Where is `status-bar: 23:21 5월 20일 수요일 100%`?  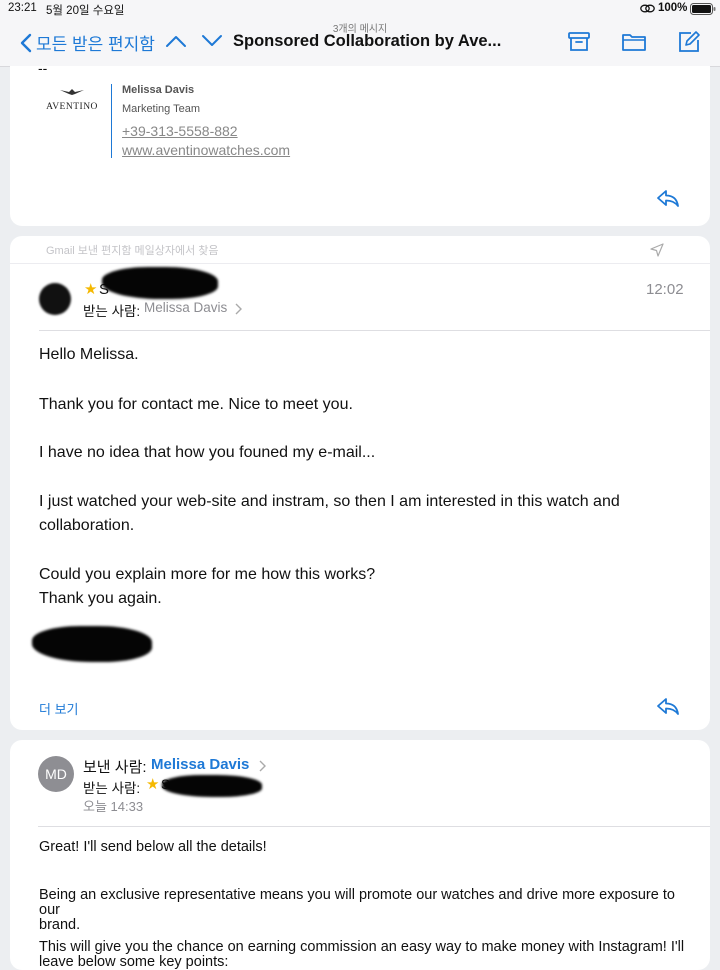
status-bar: 23:21 5월 20일 수요일 100% is located at coordinates (360, 9).